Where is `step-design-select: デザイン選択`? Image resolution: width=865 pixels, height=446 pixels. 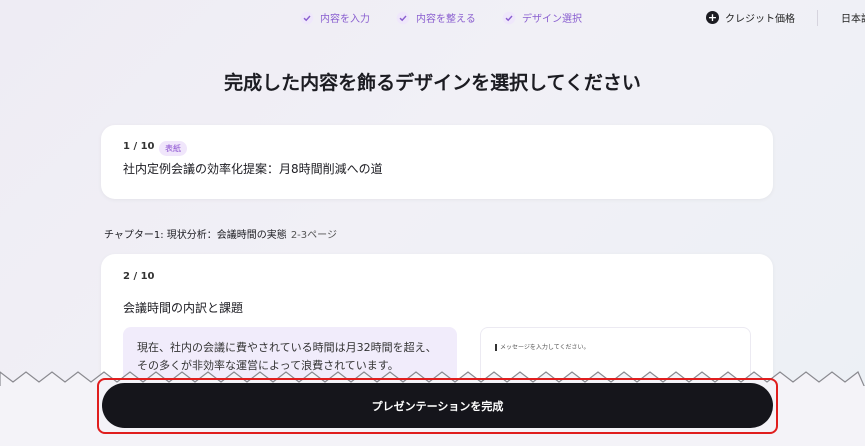 step-design-select: デザイン選択 is located at coordinates (542, 17).